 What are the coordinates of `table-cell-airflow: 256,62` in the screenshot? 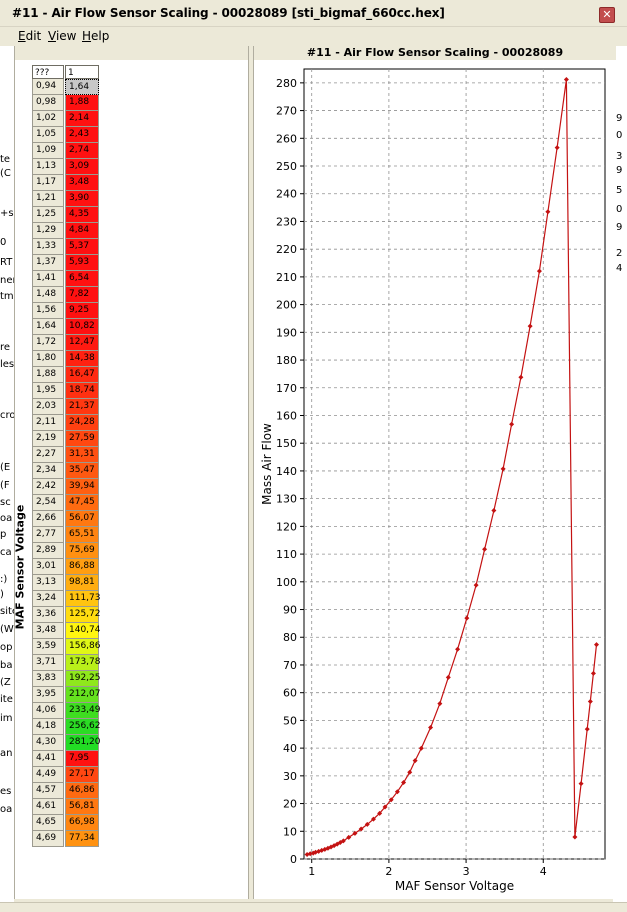 It's located at (83, 727).